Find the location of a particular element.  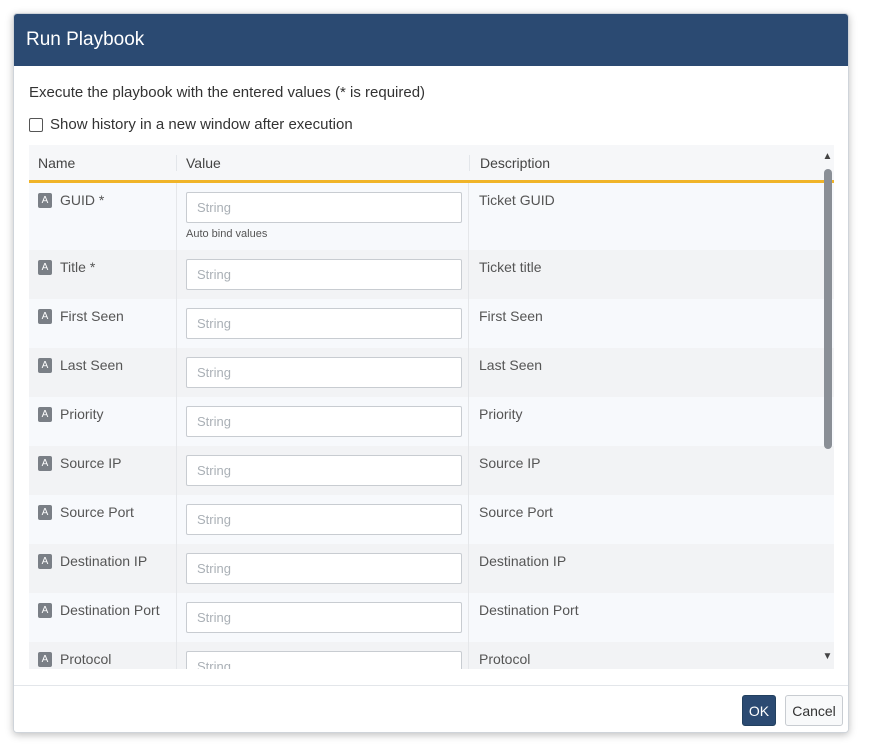

header-description: Description is located at coordinates (651, 162).